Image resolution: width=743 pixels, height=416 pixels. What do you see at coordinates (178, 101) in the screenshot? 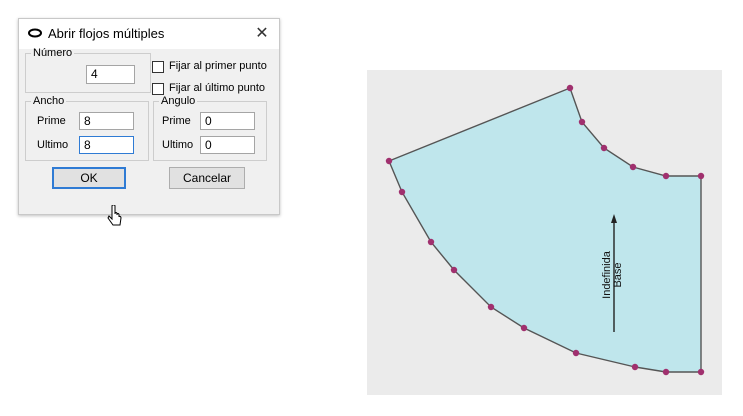
I see `angulo-legend: Angulo` at bounding box center [178, 101].